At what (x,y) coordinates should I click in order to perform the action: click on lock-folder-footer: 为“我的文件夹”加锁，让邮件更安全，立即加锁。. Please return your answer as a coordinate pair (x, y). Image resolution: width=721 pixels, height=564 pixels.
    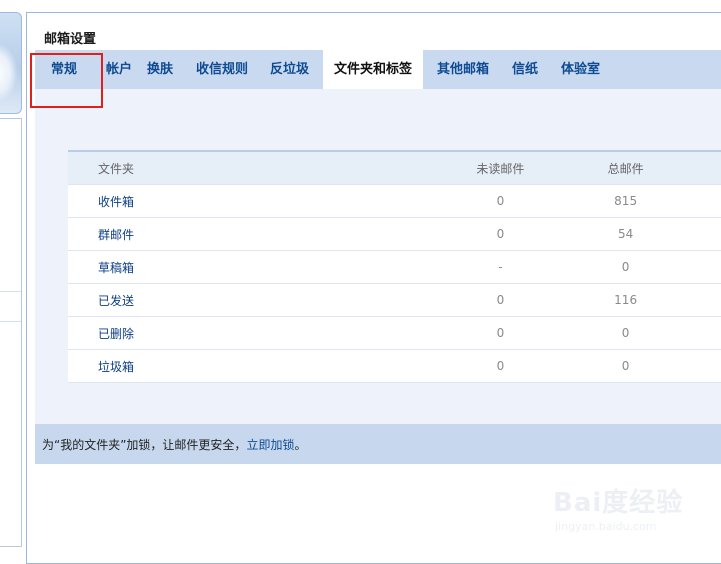
    Looking at the image, I should click on (378, 444).